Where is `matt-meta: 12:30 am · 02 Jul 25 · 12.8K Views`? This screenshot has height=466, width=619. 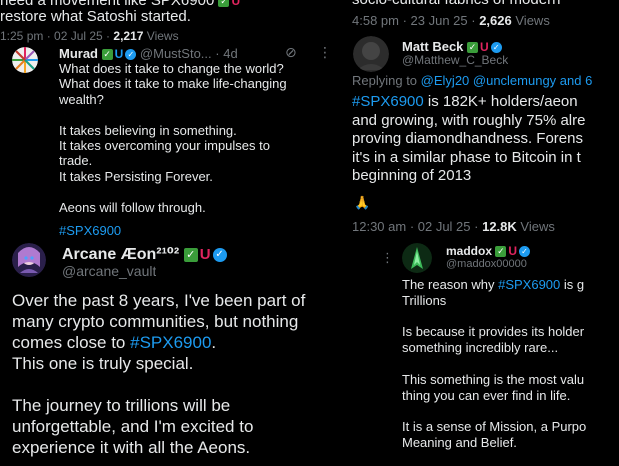 matt-meta: 12:30 am · 02 Jul 25 · 12.8K Views is located at coordinates (453, 226).